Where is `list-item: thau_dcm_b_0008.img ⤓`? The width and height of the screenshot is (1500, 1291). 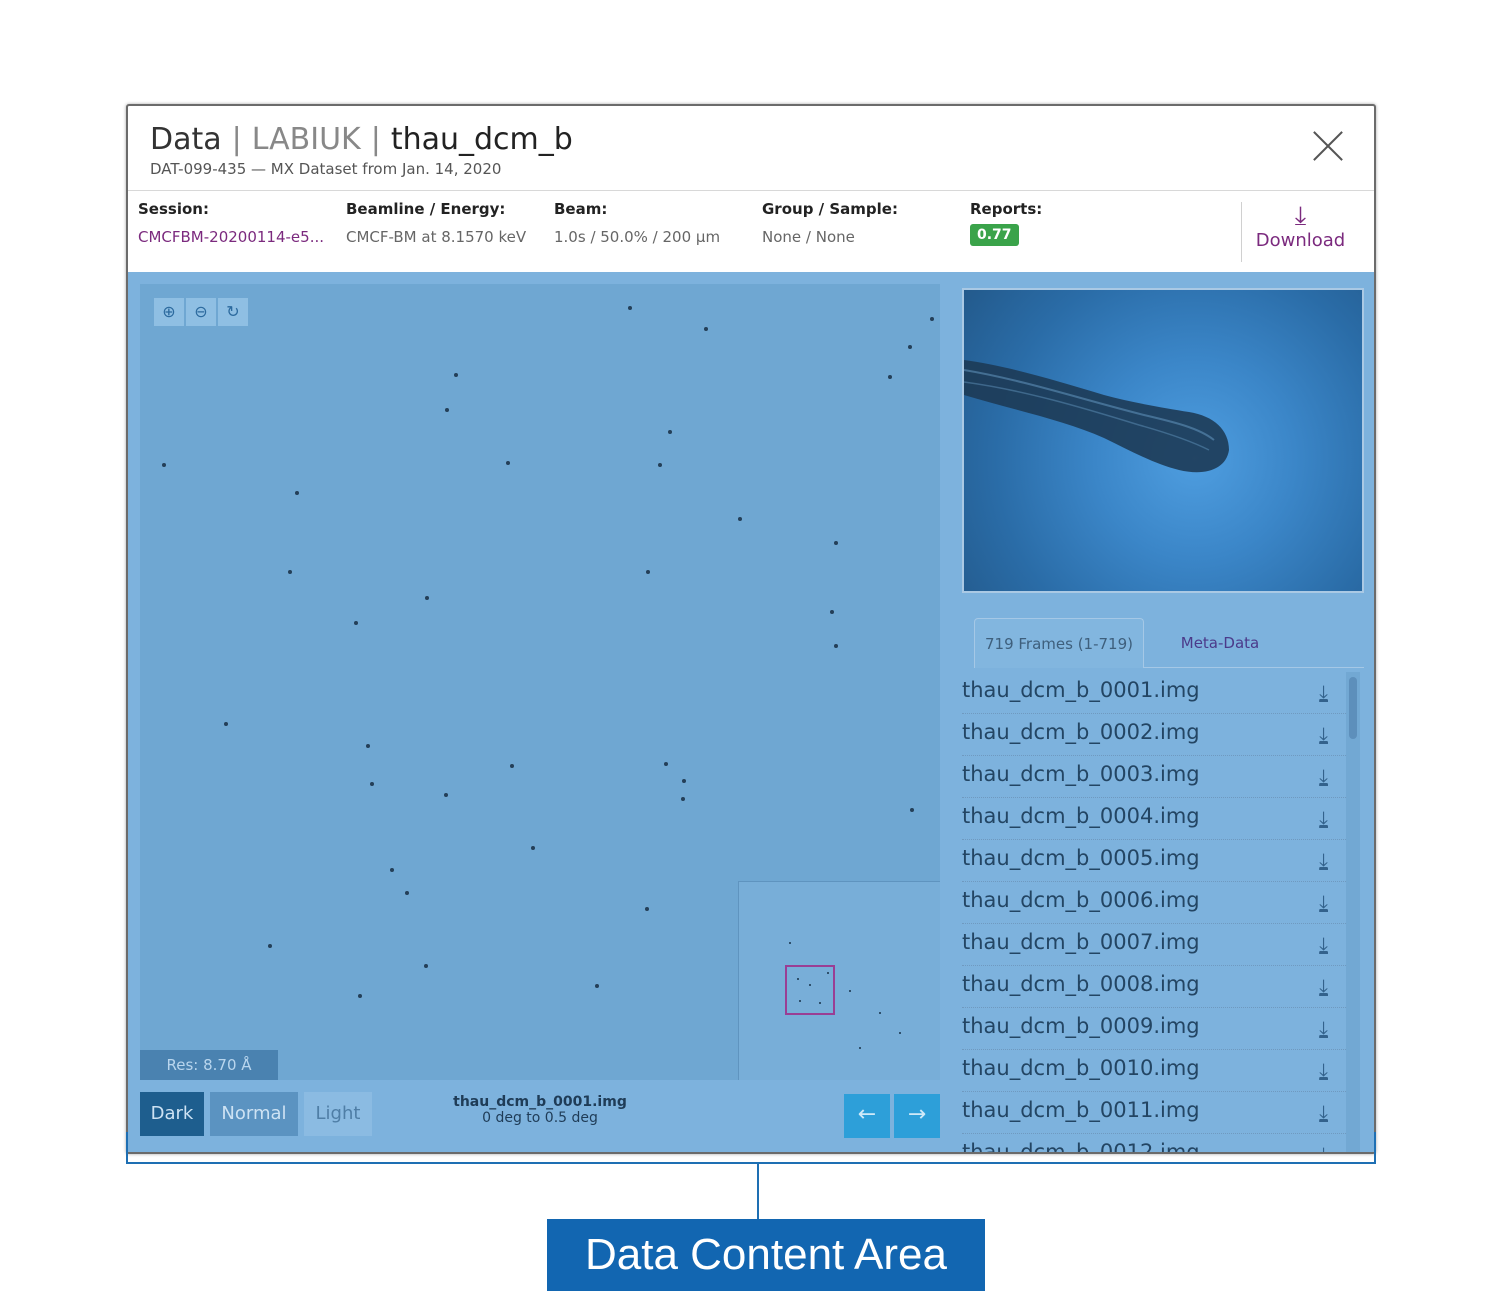 list-item: thau_dcm_b_0008.img ⤓ is located at coordinates (1154, 987).